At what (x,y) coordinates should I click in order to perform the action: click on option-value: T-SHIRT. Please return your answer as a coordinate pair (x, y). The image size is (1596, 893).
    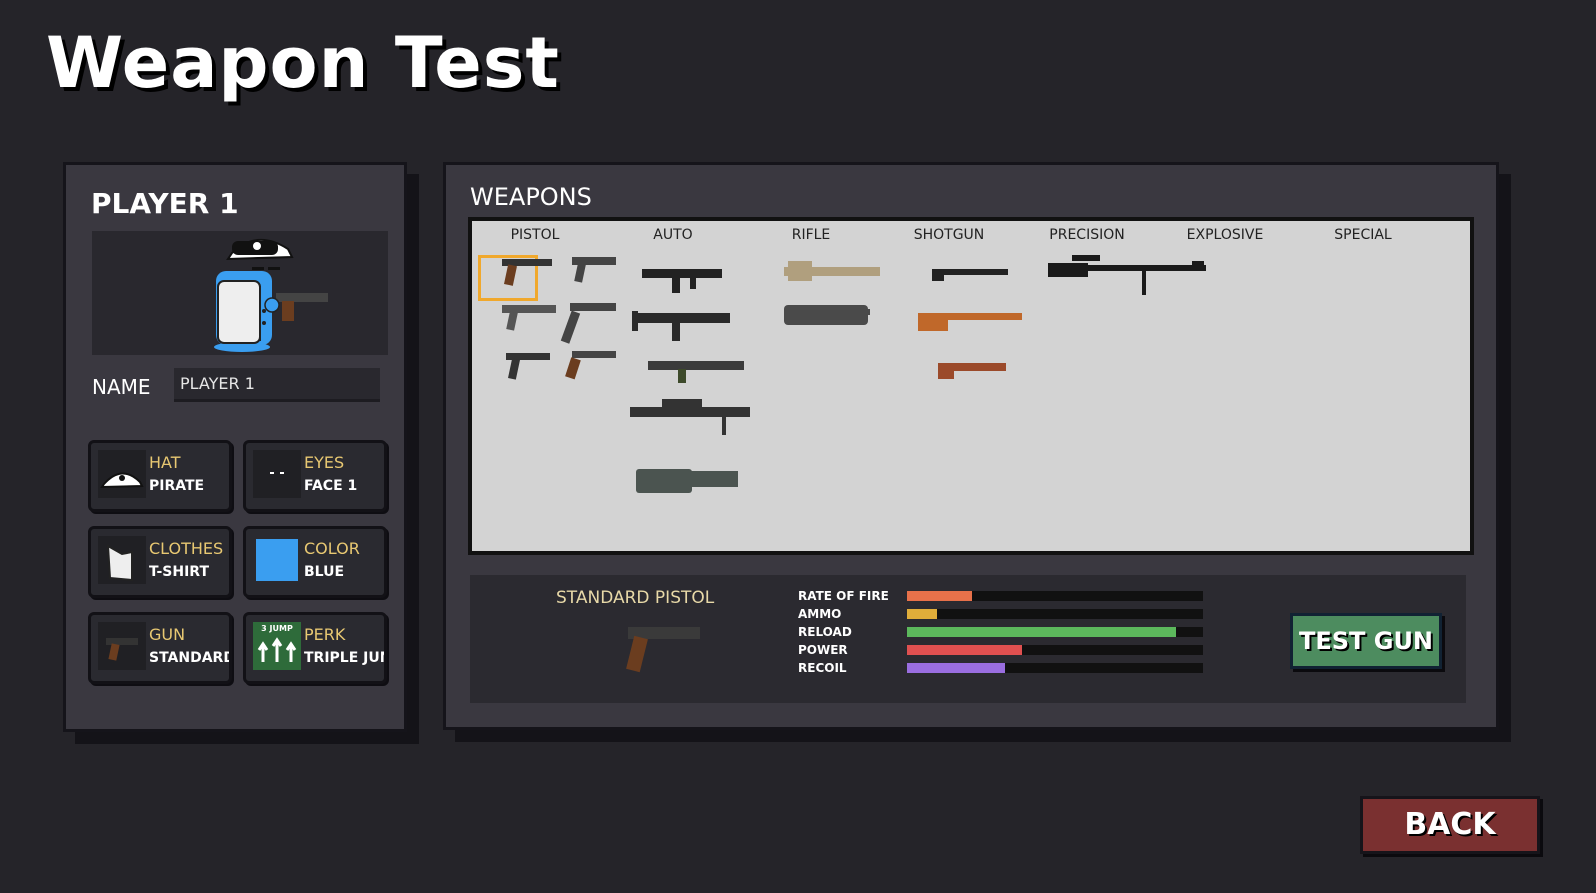
    Looking at the image, I should click on (179, 572).